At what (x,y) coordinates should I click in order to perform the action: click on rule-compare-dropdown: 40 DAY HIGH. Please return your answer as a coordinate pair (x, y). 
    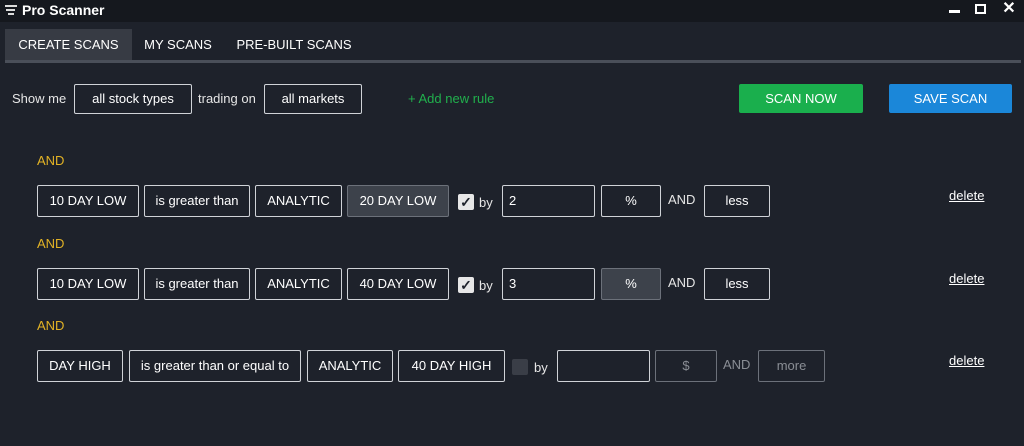
    Looking at the image, I should click on (451, 366).